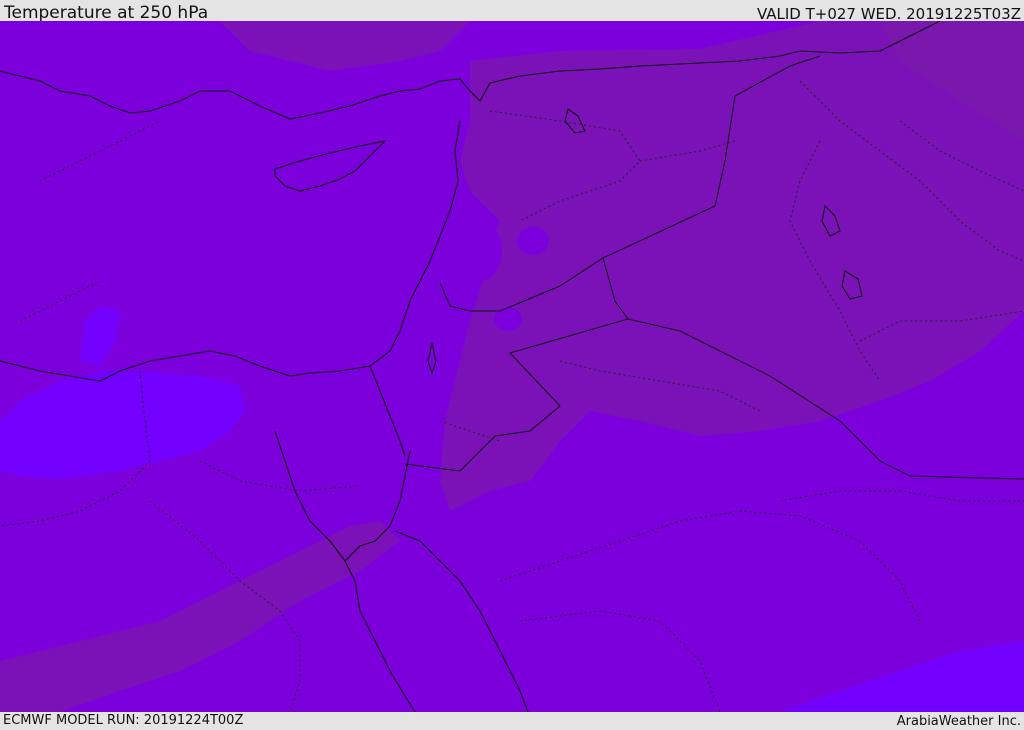 Image resolution: width=1024 pixels, height=730 pixels. I want to click on model-run-label: ECMWF MODEL RUN: 20191224T00Z, so click(123, 720).